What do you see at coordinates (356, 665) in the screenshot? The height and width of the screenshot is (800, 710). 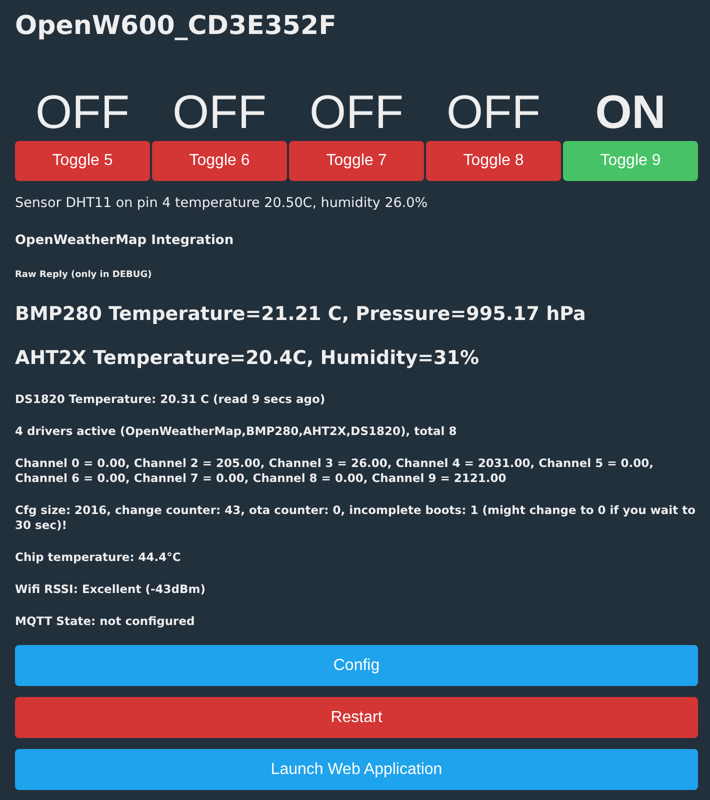 I see `action-button: Config` at bounding box center [356, 665].